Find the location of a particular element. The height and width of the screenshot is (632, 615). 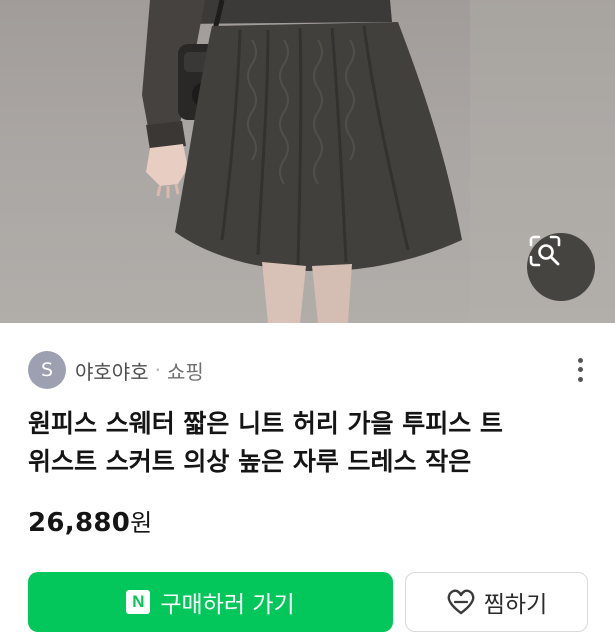

buy-button: N 구매하러 가기 is located at coordinates (210, 602).